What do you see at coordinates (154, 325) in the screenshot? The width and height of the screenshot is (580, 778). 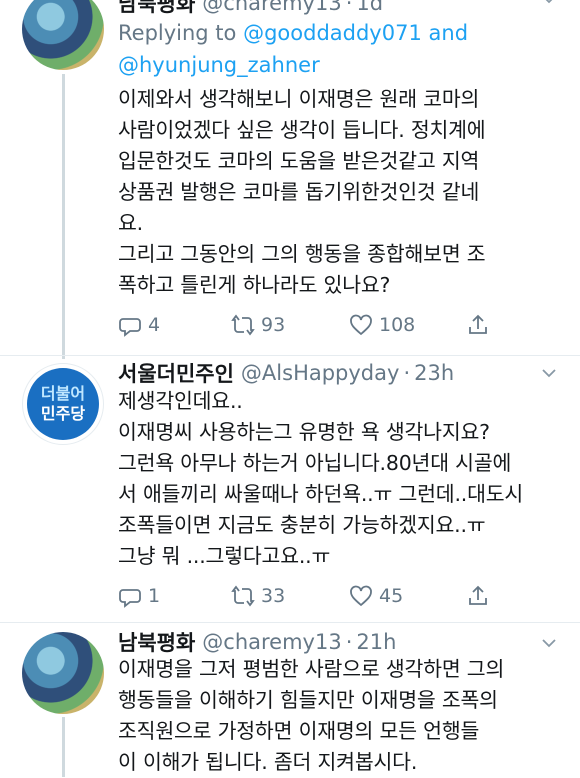 I see `reply-count: 4` at bounding box center [154, 325].